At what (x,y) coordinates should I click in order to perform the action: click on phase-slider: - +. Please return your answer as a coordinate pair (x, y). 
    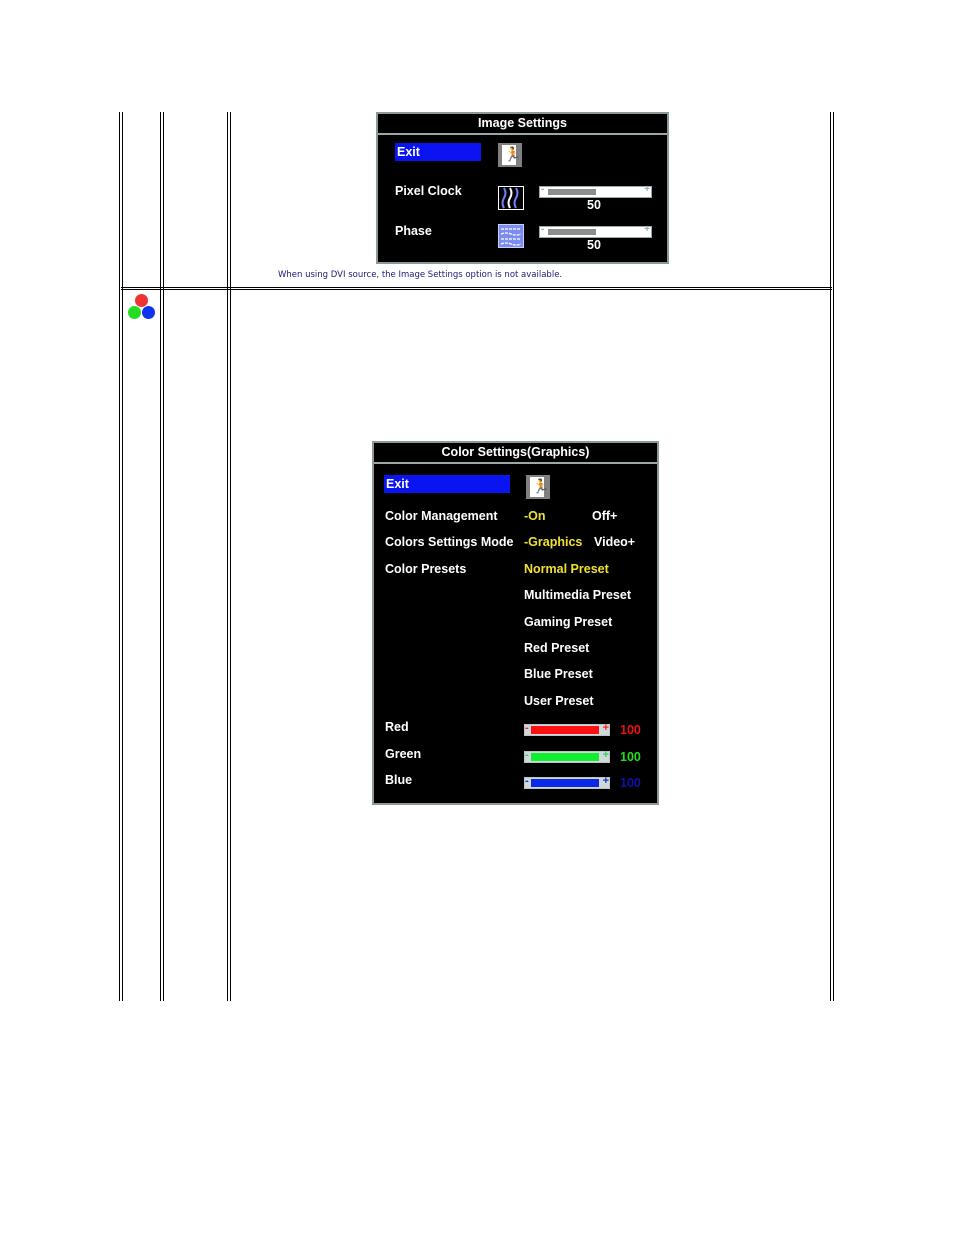
    Looking at the image, I should click on (595, 231).